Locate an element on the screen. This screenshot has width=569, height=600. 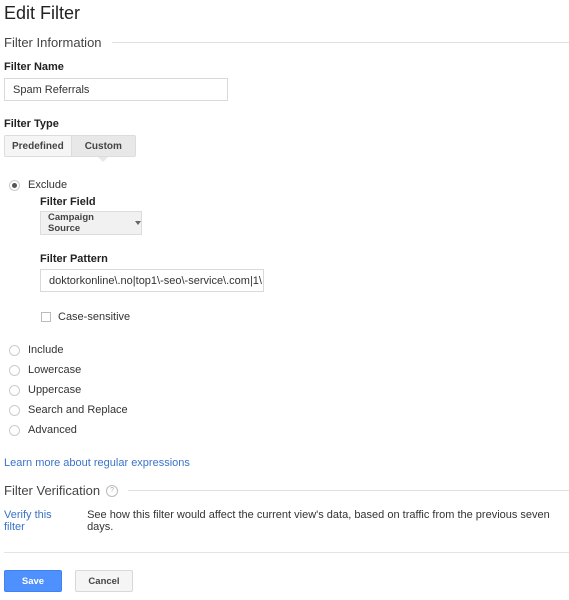
filter-information-label: Filter Information is located at coordinates (53, 42).